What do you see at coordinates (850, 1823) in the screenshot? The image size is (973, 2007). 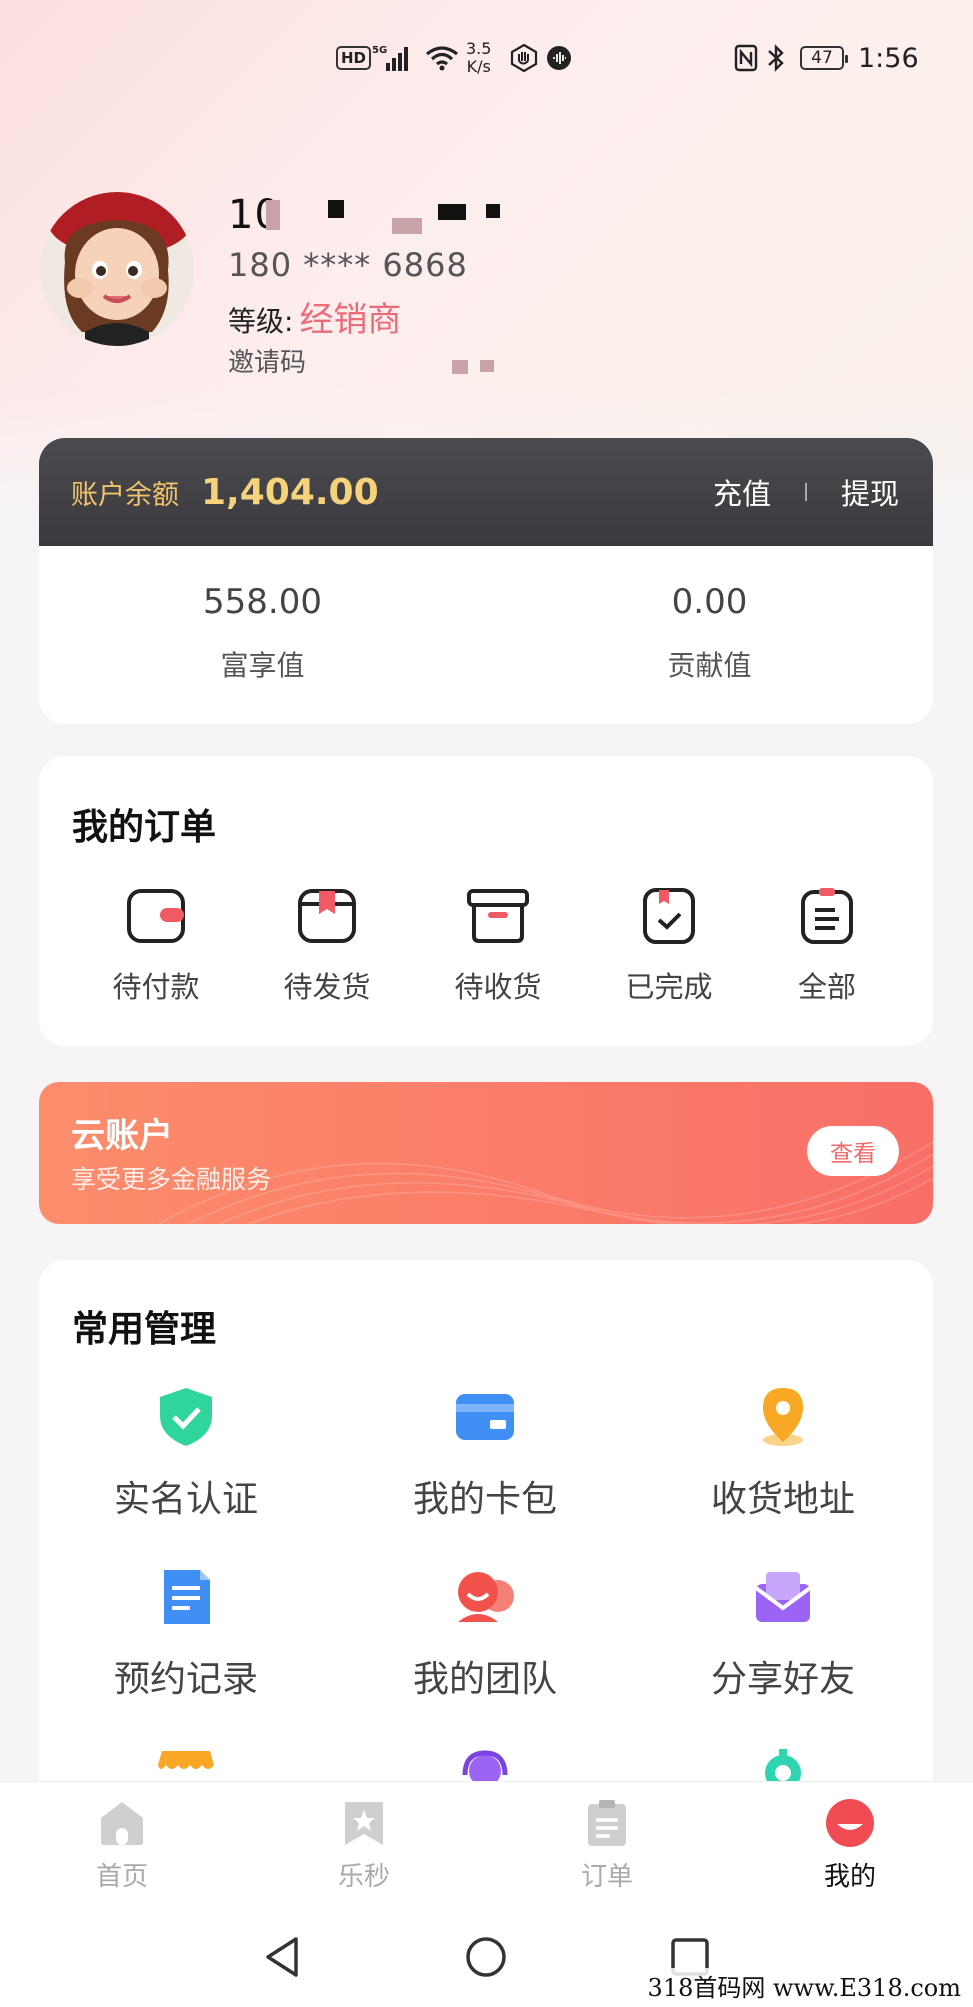 I see `profile-icon` at bounding box center [850, 1823].